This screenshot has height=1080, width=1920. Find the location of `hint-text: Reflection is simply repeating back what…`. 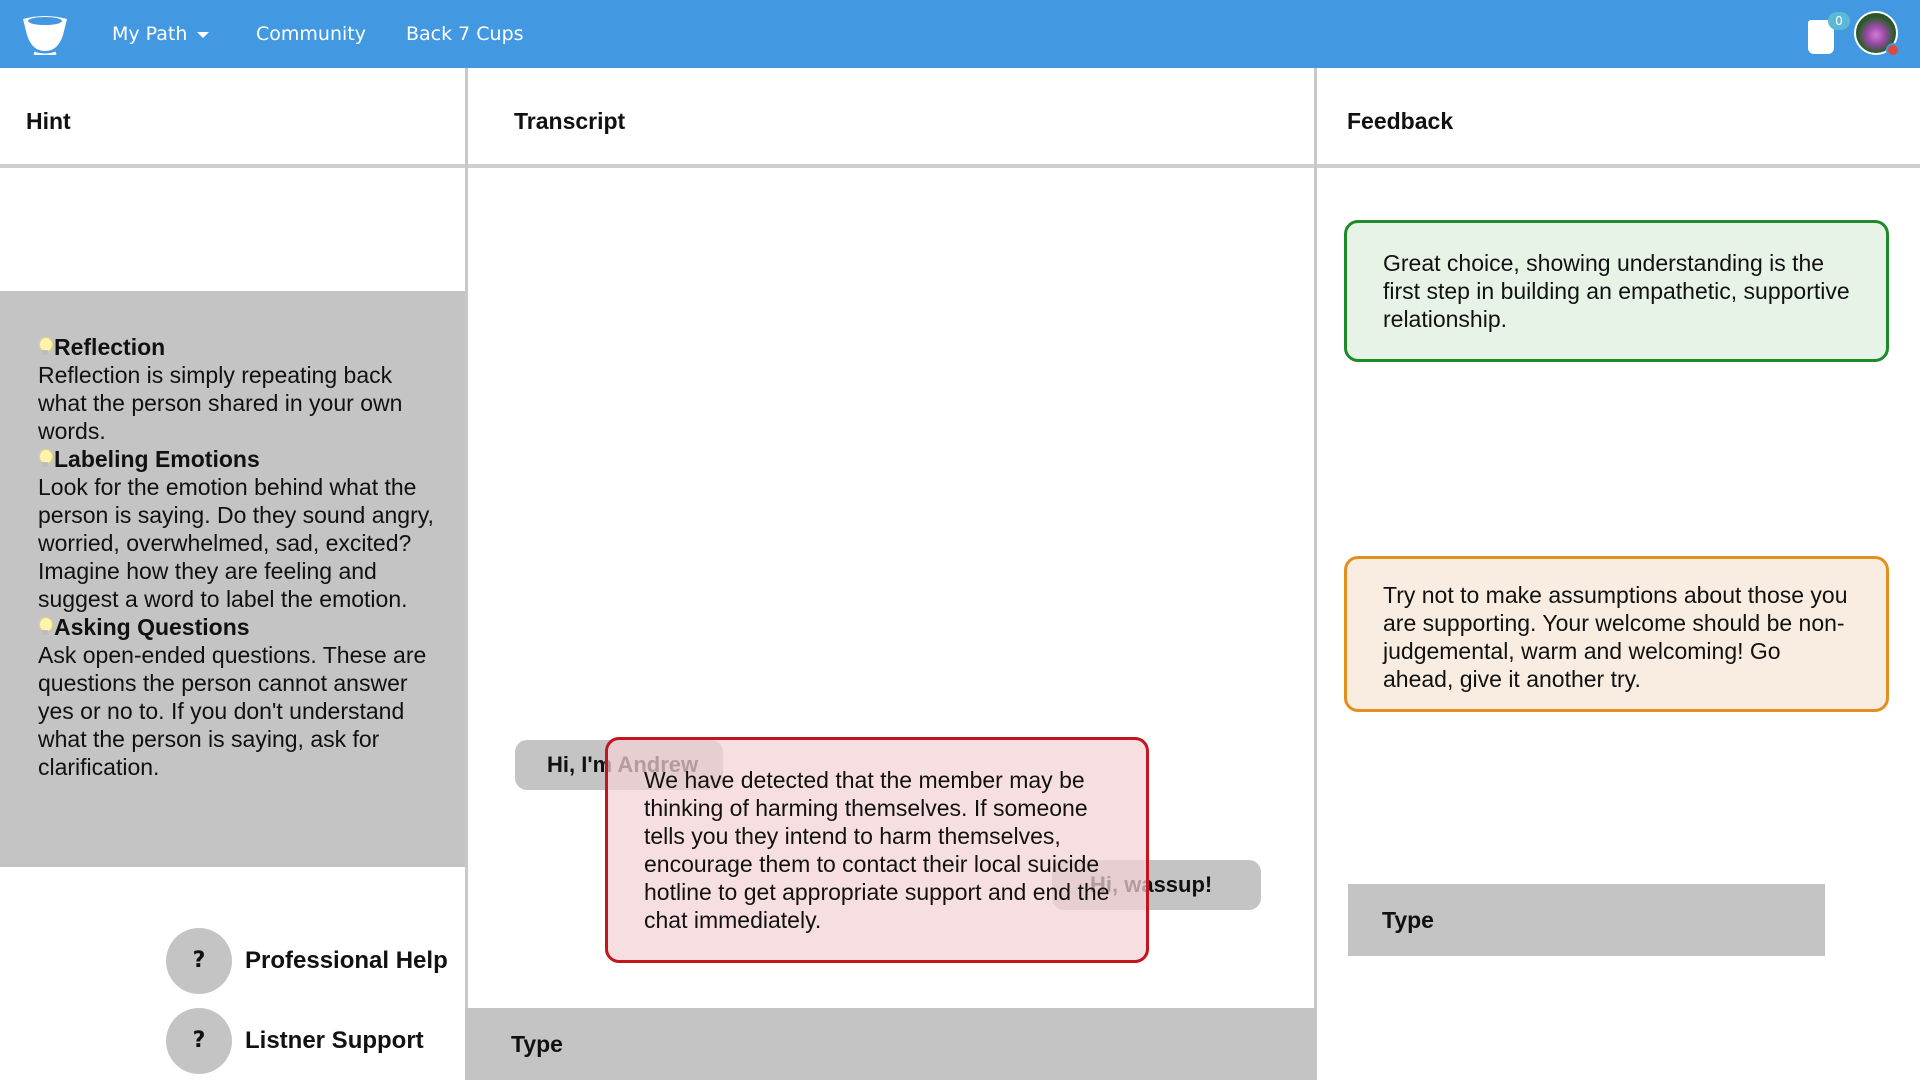

hint-text: Reflection is simply repeating back what… is located at coordinates (220, 403).